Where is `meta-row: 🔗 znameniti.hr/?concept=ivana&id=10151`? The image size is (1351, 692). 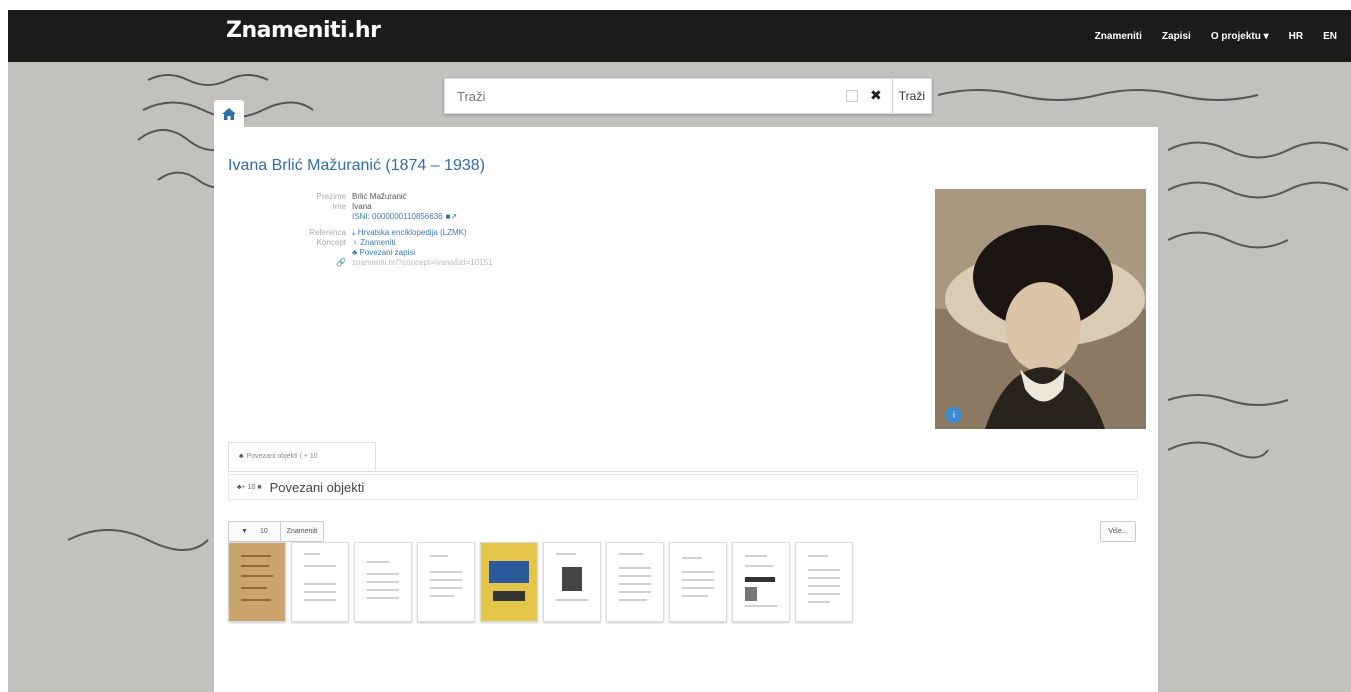
meta-row: 🔗 znameniti.hr/?concept=ivana&id=10151 is located at coordinates (388, 263).